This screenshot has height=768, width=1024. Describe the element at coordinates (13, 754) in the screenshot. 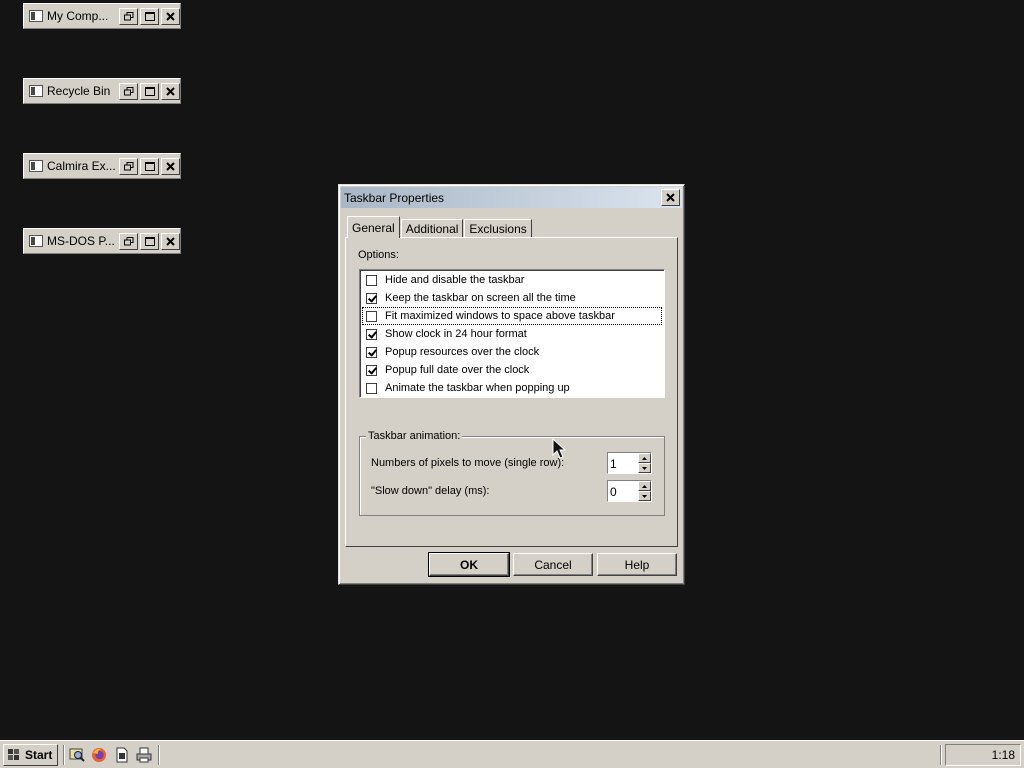

I see `start-logo-icon` at that location.